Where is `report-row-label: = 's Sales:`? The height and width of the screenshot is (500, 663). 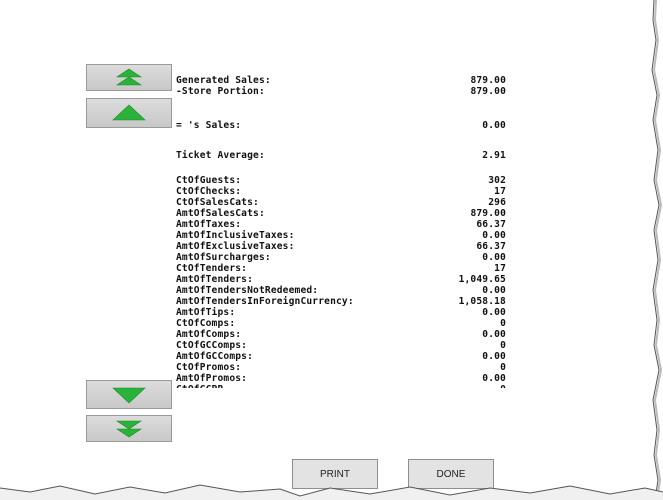 report-row-label: = 's Sales: is located at coordinates (209, 125).